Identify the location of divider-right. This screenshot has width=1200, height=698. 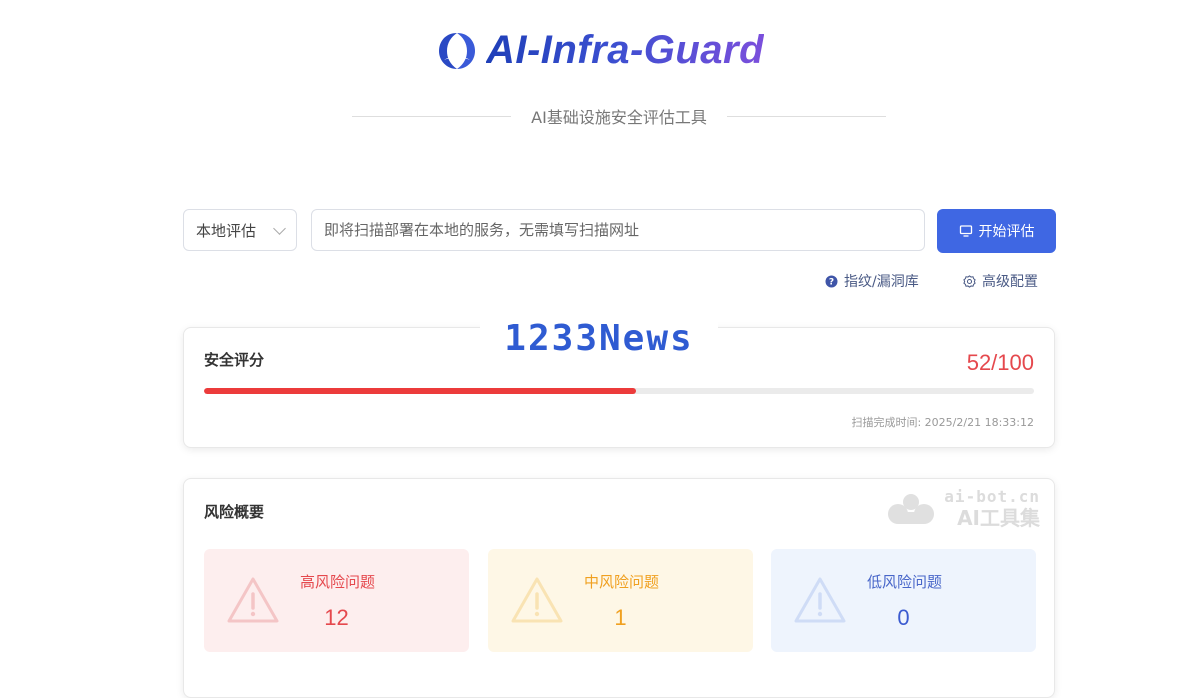
(806, 116).